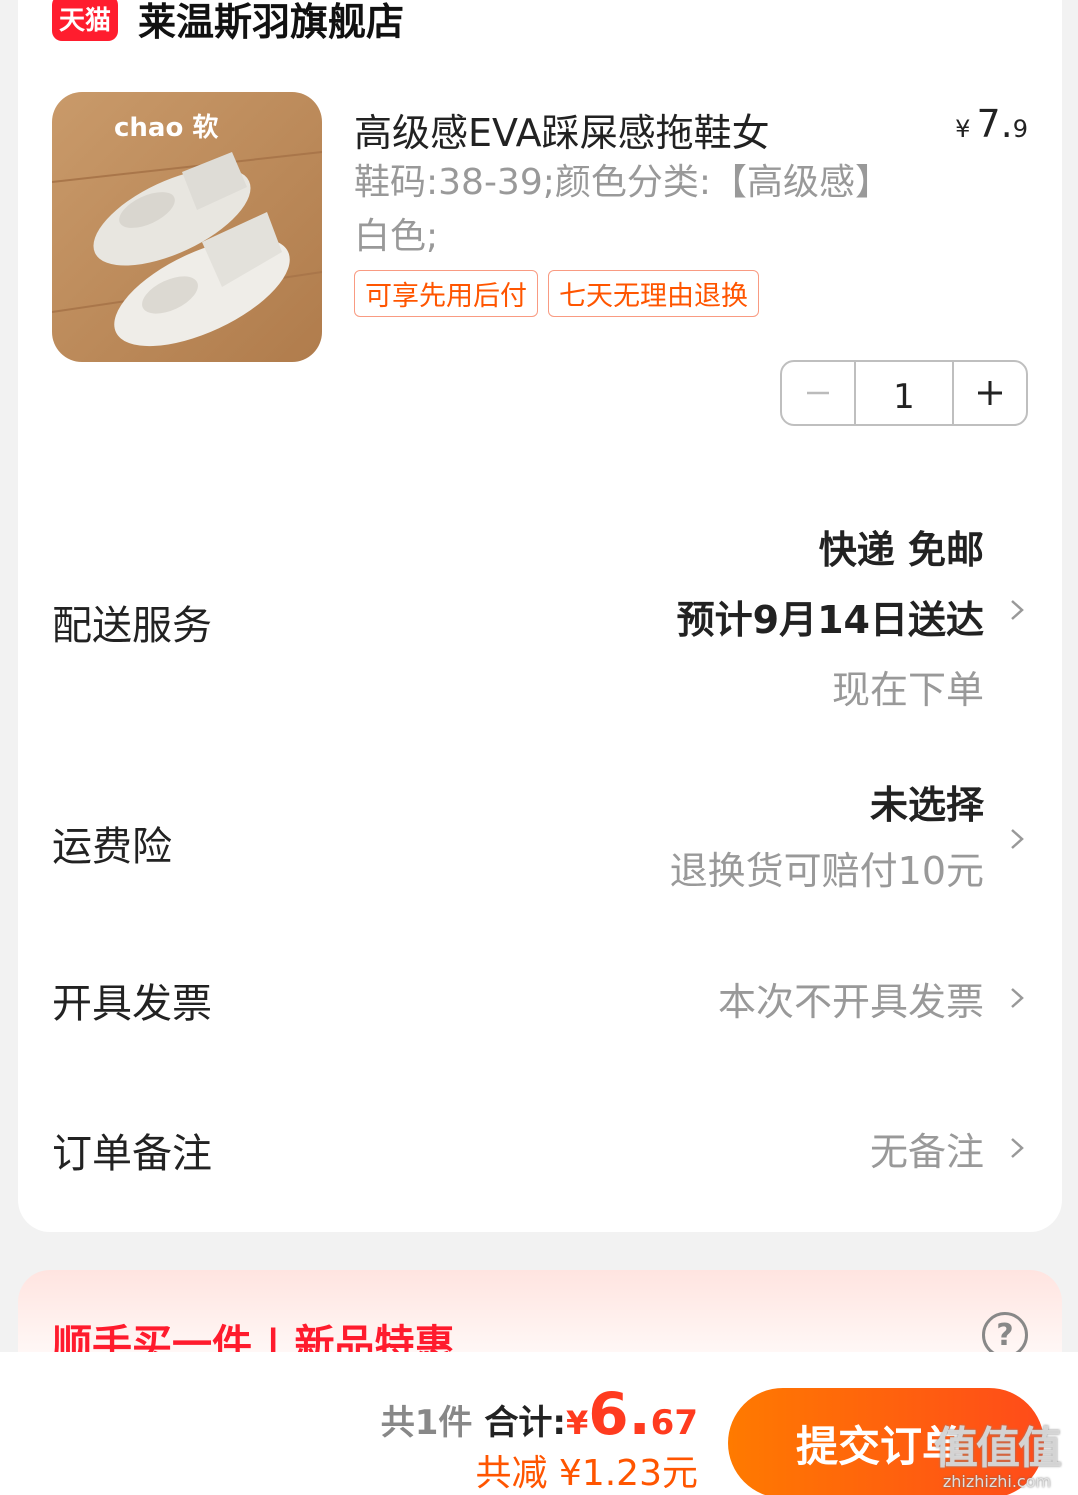 This screenshot has height=1495, width=1078. What do you see at coordinates (166, 128) in the screenshot?
I see `image-caption: chao 软` at bounding box center [166, 128].